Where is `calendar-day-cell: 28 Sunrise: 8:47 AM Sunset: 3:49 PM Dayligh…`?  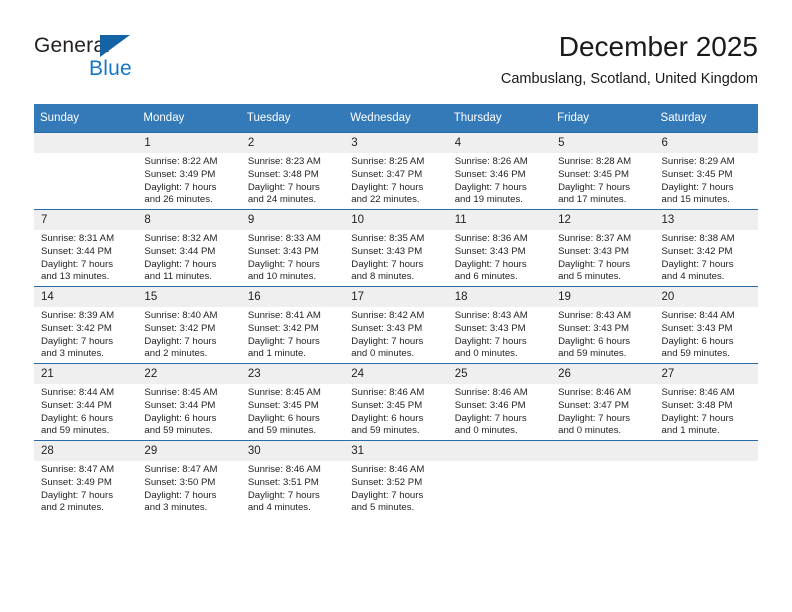 calendar-day-cell: 28 Sunrise: 8:47 AM Sunset: 3:49 PM Dayligh… is located at coordinates (86, 478).